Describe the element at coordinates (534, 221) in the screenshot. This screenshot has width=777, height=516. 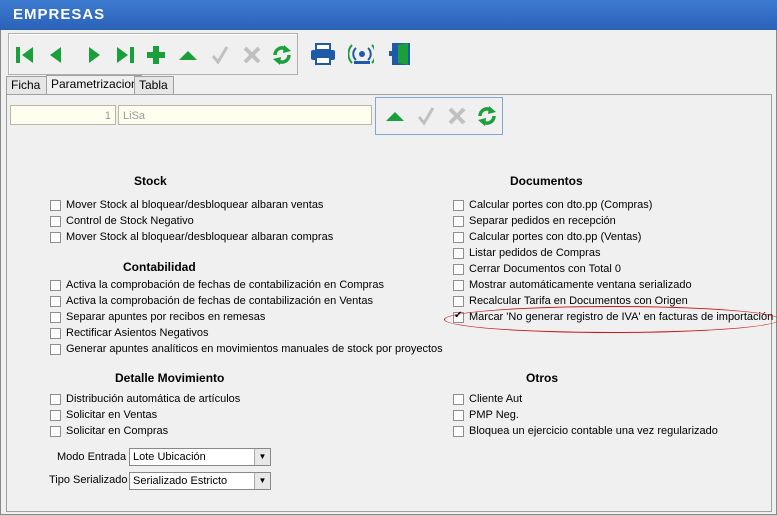
I see `documentos-option: Separar pedidos en recepción` at that location.